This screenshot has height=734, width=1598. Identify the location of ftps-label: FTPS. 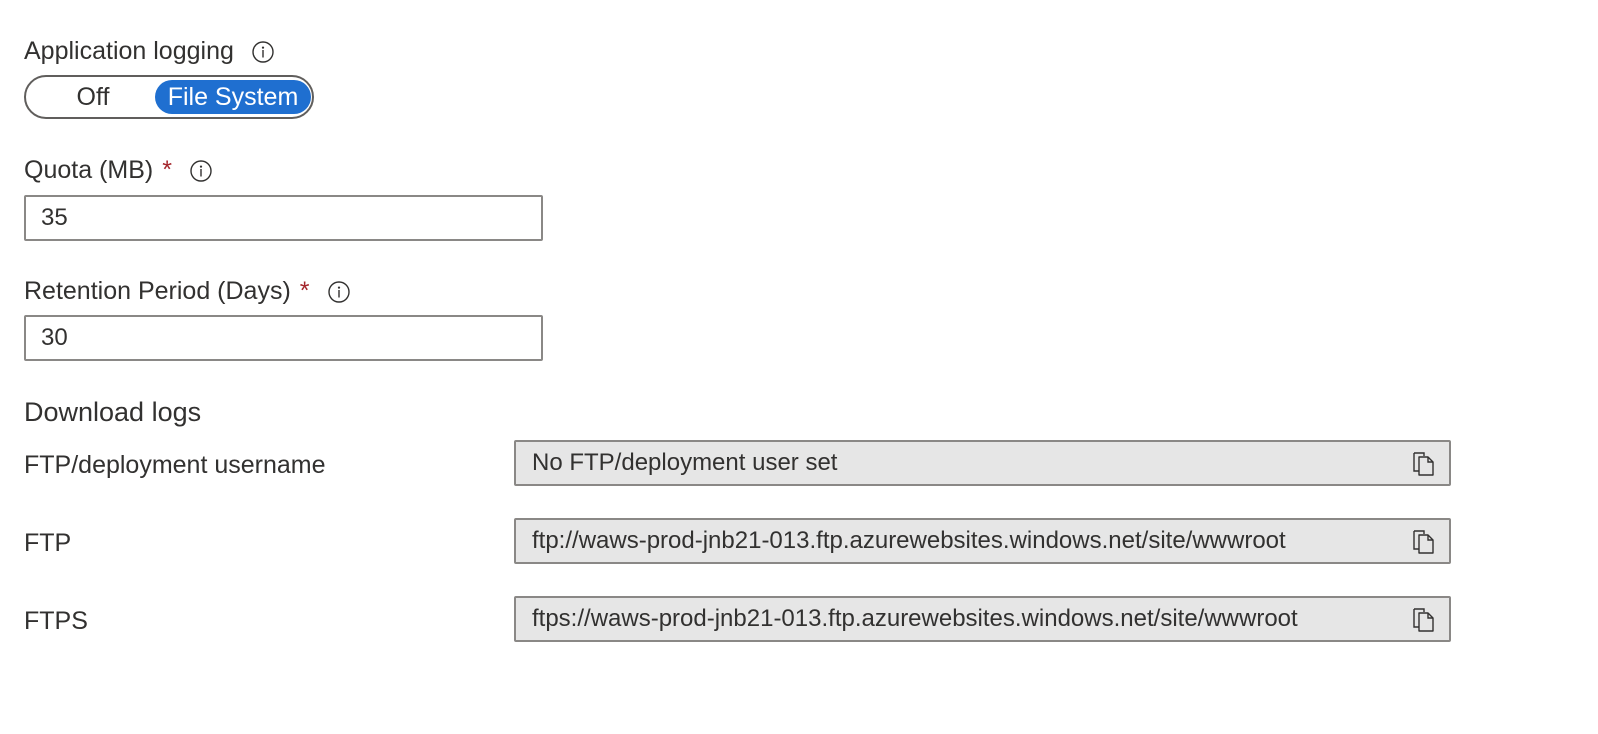
(56, 621).